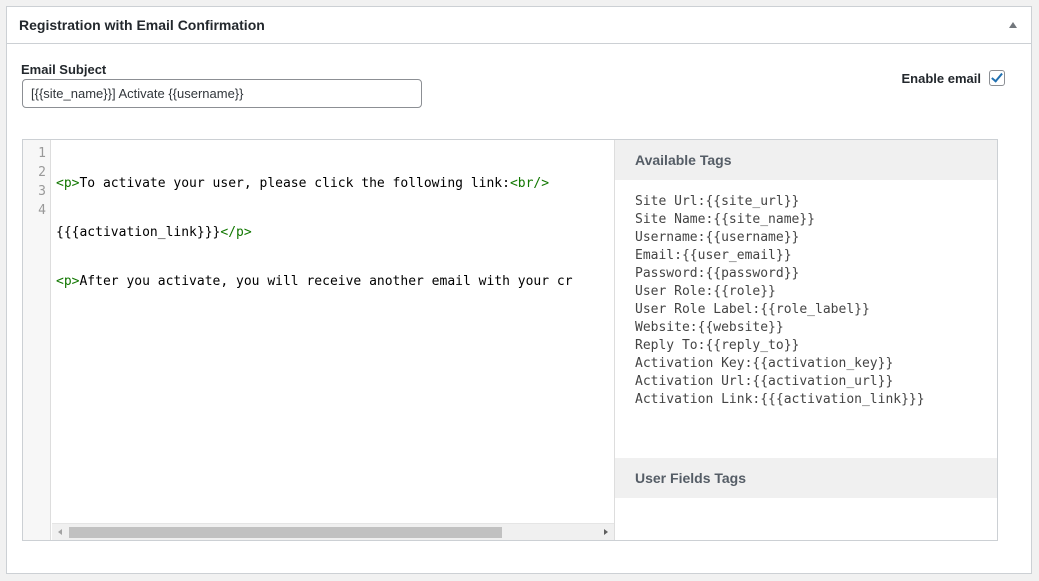 The height and width of the screenshot is (581, 1039). What do you see at coordinates (806, 256) in the screenshot?
I see `tag-item: Email:{{user_email}}` at bounding box center [806, 256].